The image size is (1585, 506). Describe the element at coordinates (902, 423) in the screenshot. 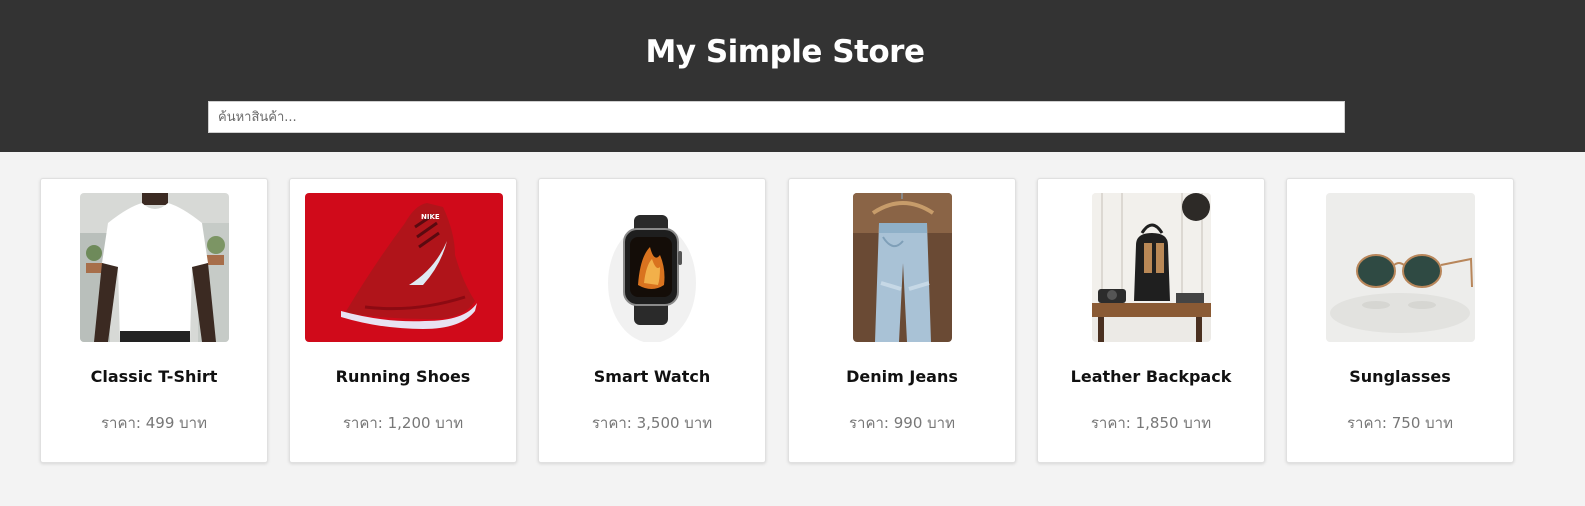

I see `product-price: ราคา: 990 บาท` at that location.